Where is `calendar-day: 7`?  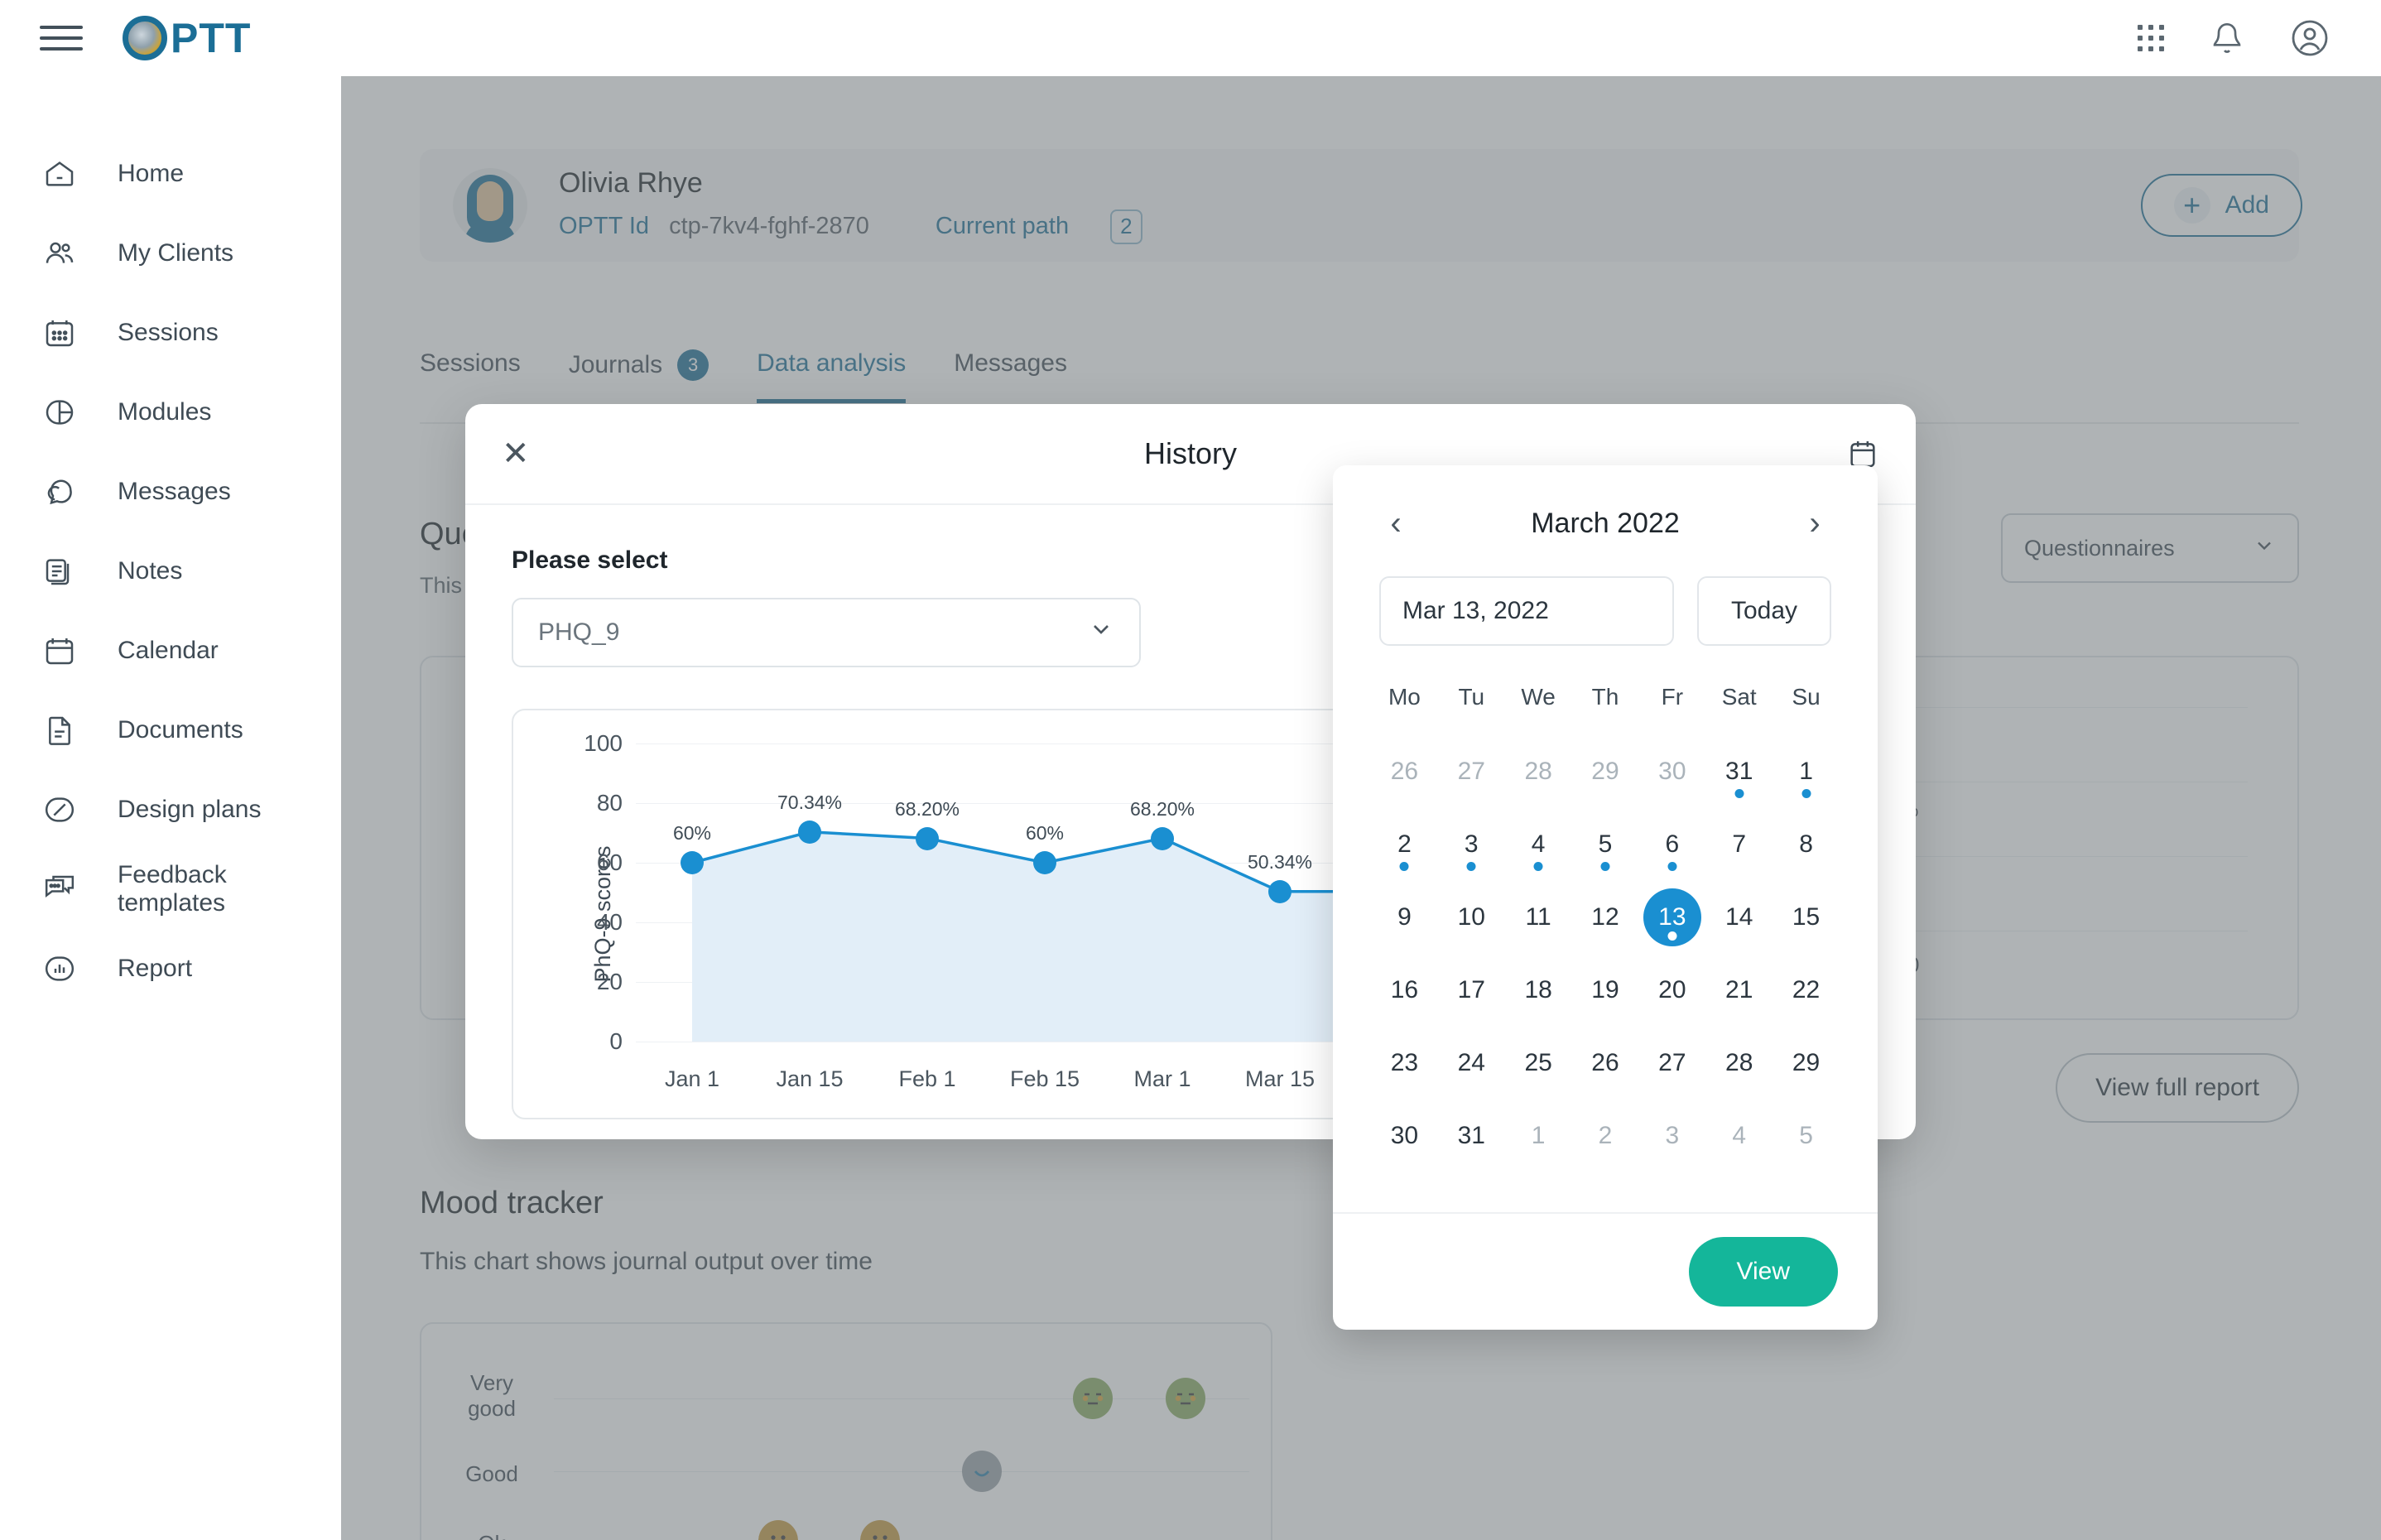 calendar-day: 7 is located at coordinates (1739, 845).